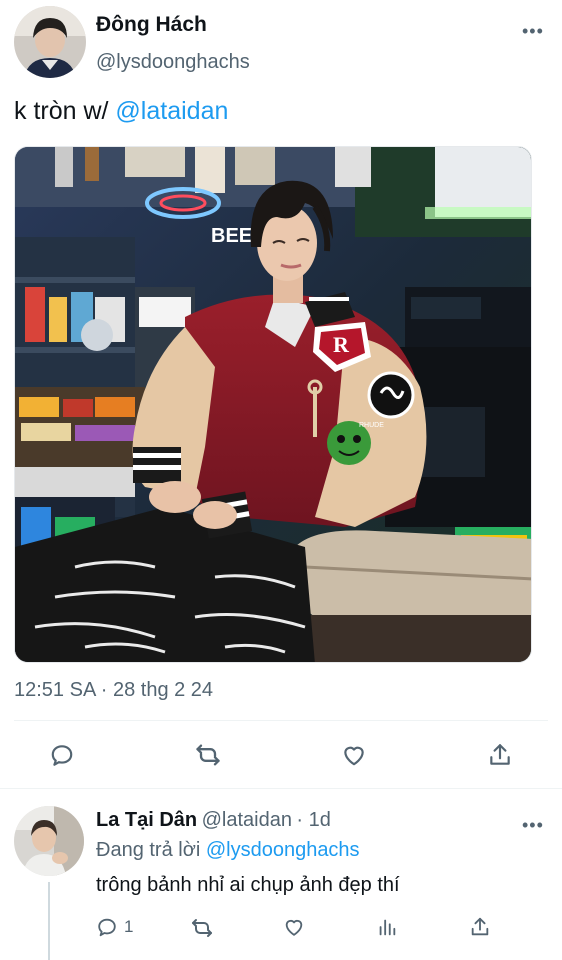 The width and height of the screenshot is (562, 960). I want to click on author-handle: @lysdoonghachs, so click(173, 62).